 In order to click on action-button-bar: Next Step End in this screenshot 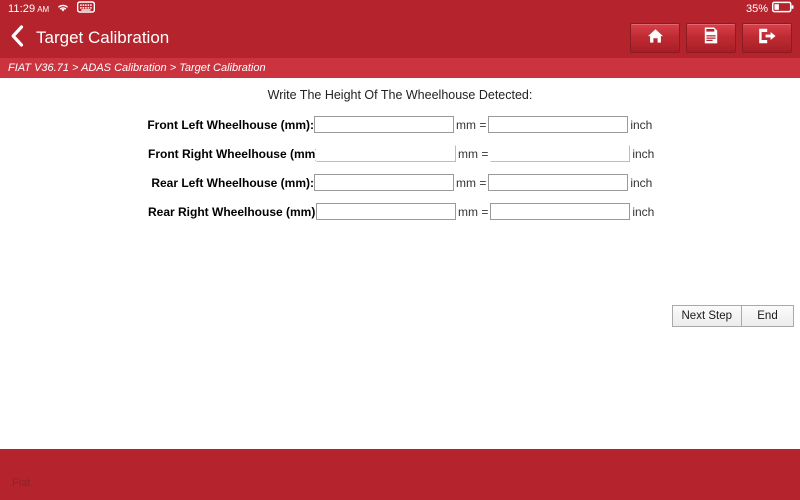, I will do `click(732, 316)`.